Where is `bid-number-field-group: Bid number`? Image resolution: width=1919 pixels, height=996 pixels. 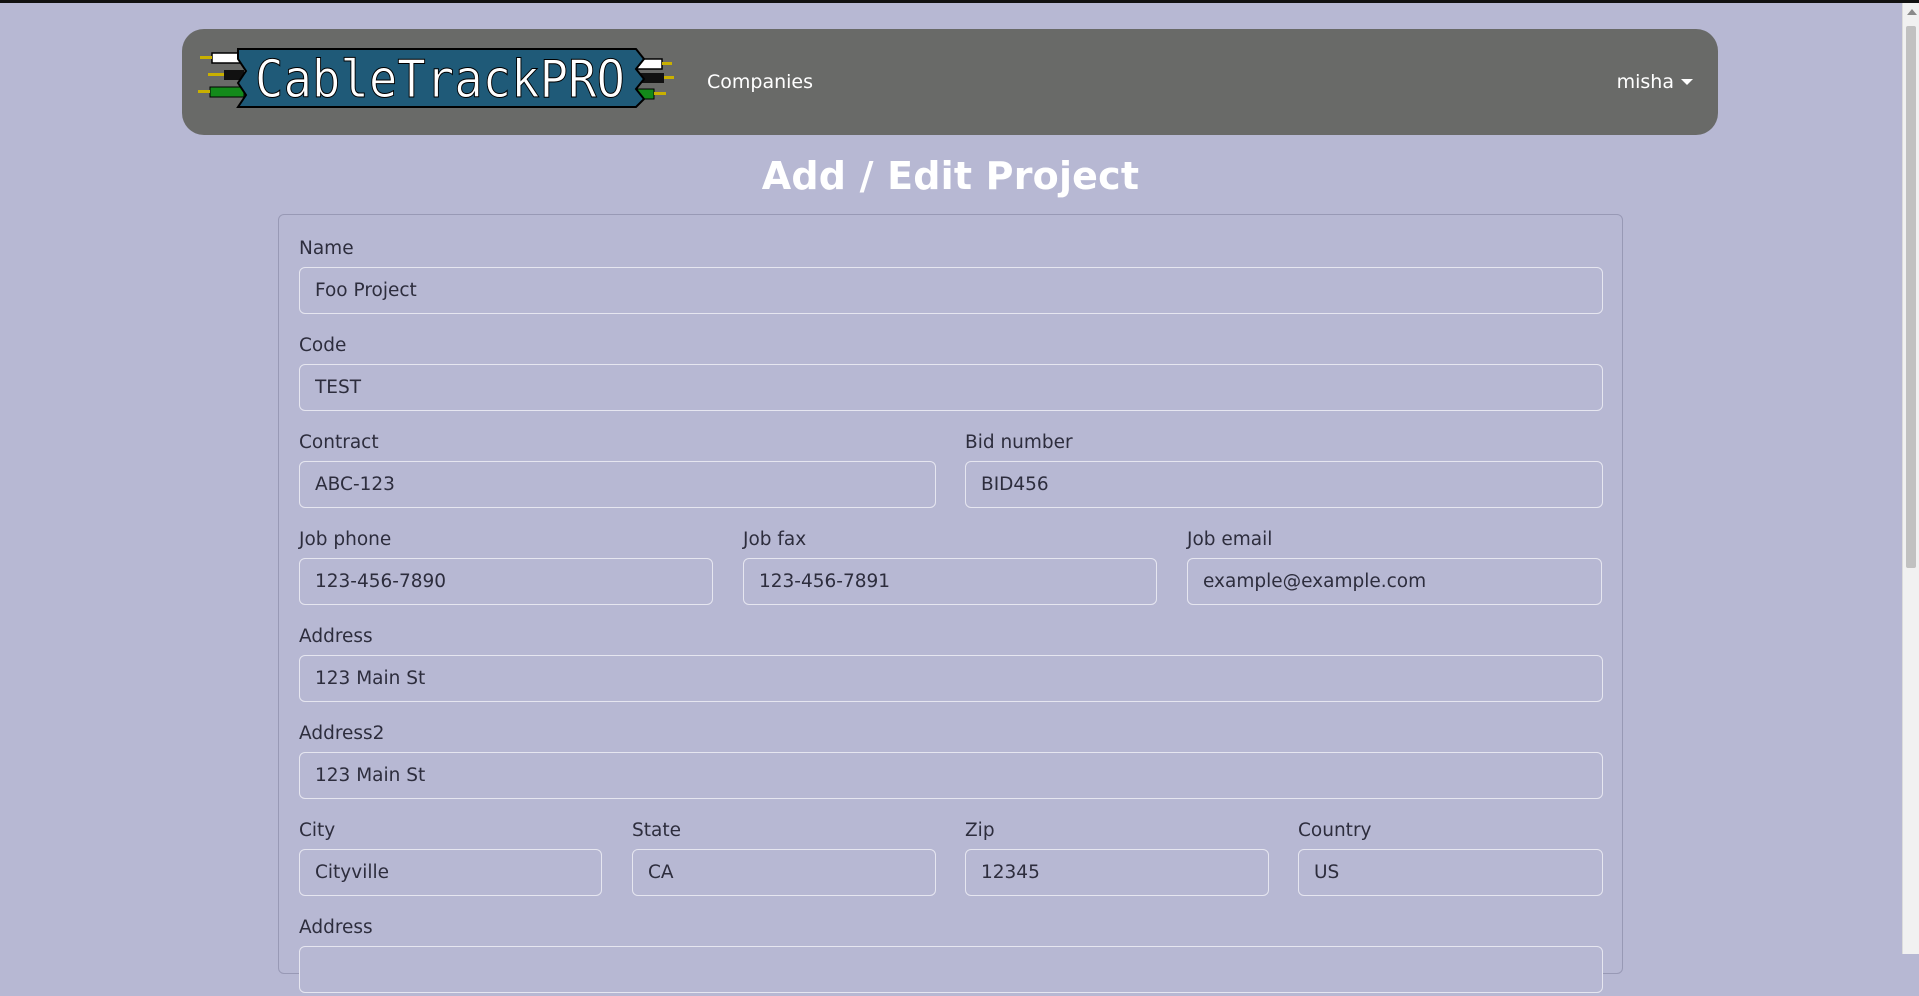 bid-number-field-group: Bid number is located at coordinates (1284, 471).